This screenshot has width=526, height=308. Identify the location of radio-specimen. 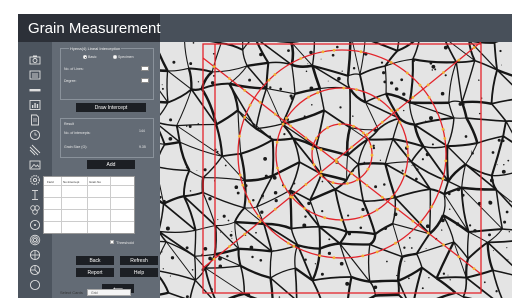
(115, 57).